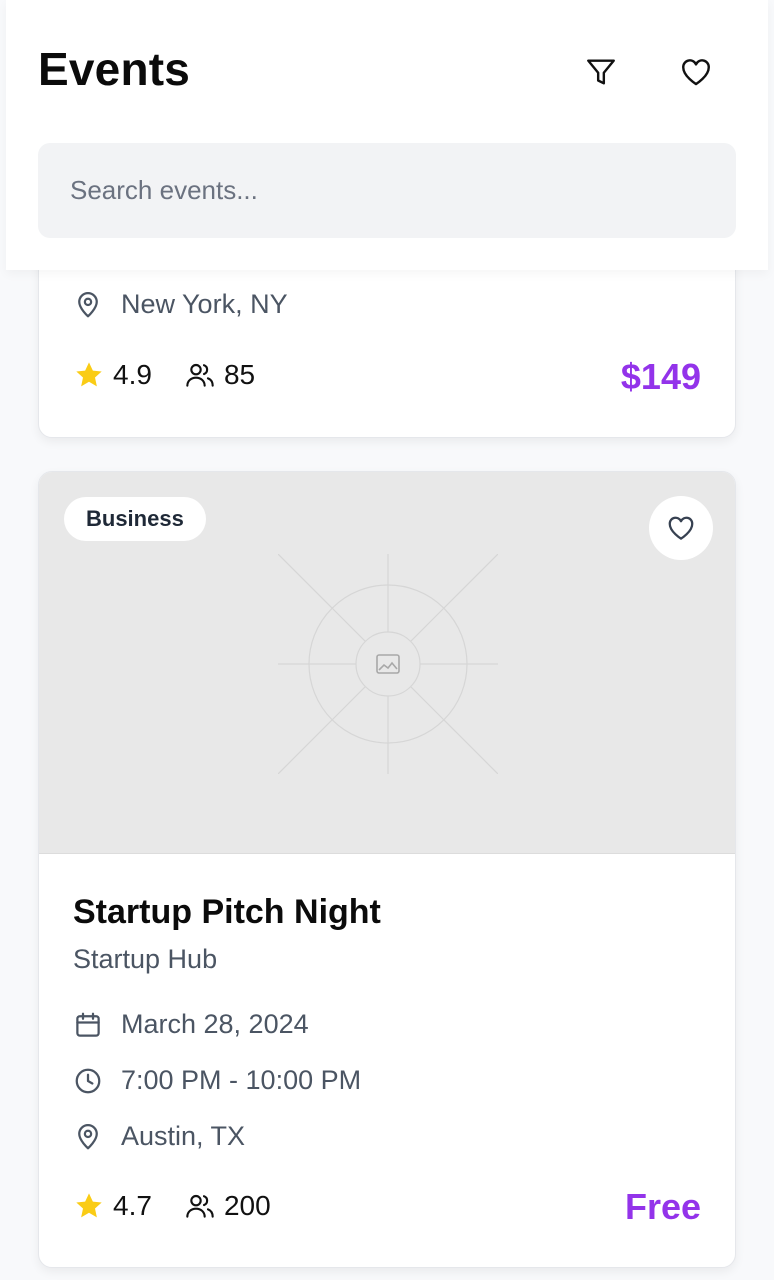 The height and width of the screenshot is (1280, 774). Describe the element at coordinates (215, 1024) in the screenshot. I see `date-text: March 28, 2024` at that location.